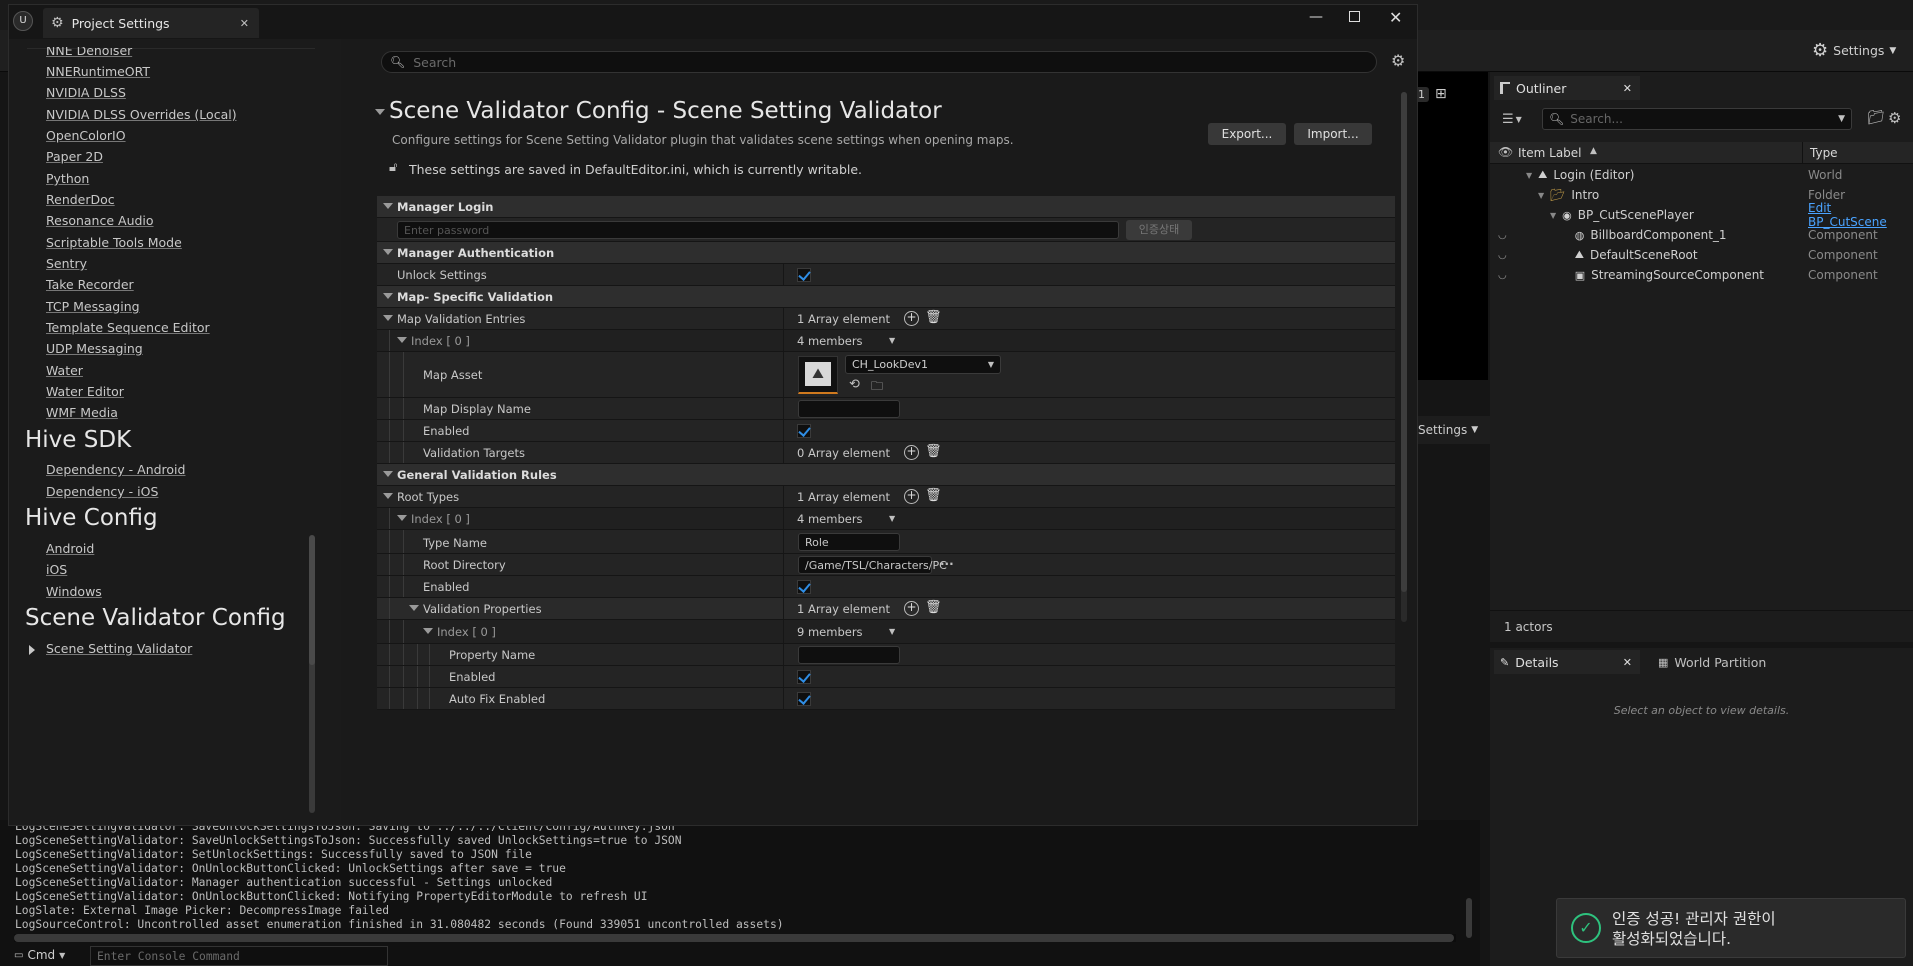 The height and width of the screenshot is (966, 1913). What do you see at coordinates (872, 565) in the screenshot?
I see `root-directory-input: /Game/TSL/Characters/PC` at bounding box center [872, 565].